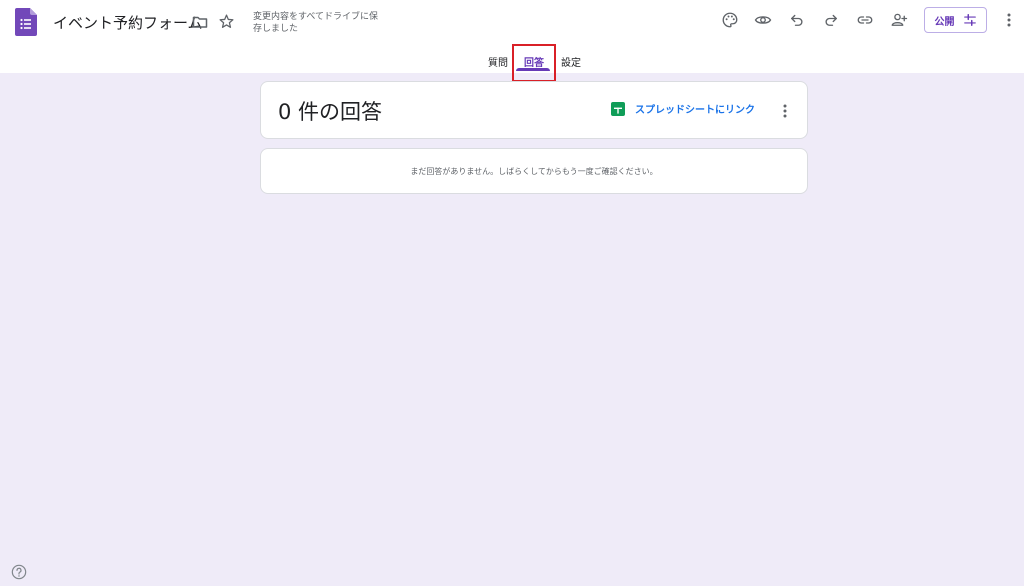 Image resolution: width=1024 pixels, height=586 pixels. What do you see at coordinates (797, 20) in the screenshot?
I see `undo-icon` at bounding box center [797, 20].